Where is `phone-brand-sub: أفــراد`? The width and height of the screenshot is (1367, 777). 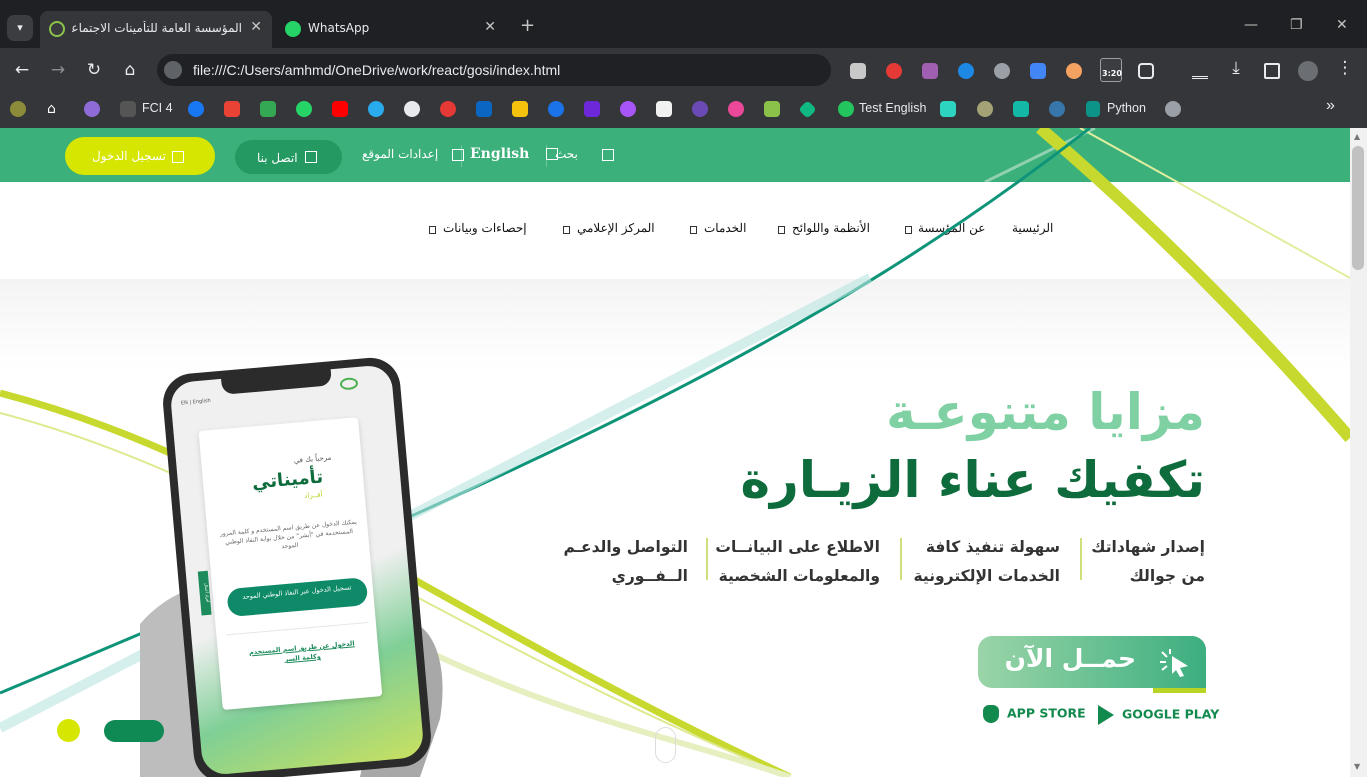 phone-brand-sub: أفــراد is located at coordinates (313, 495).